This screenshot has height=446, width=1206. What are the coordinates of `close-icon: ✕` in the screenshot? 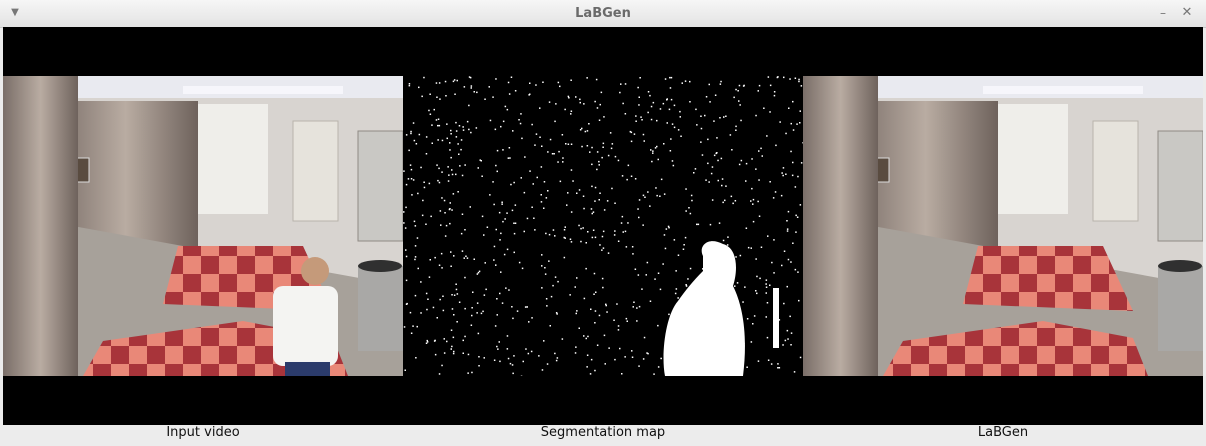 It's located at (1187, 12).